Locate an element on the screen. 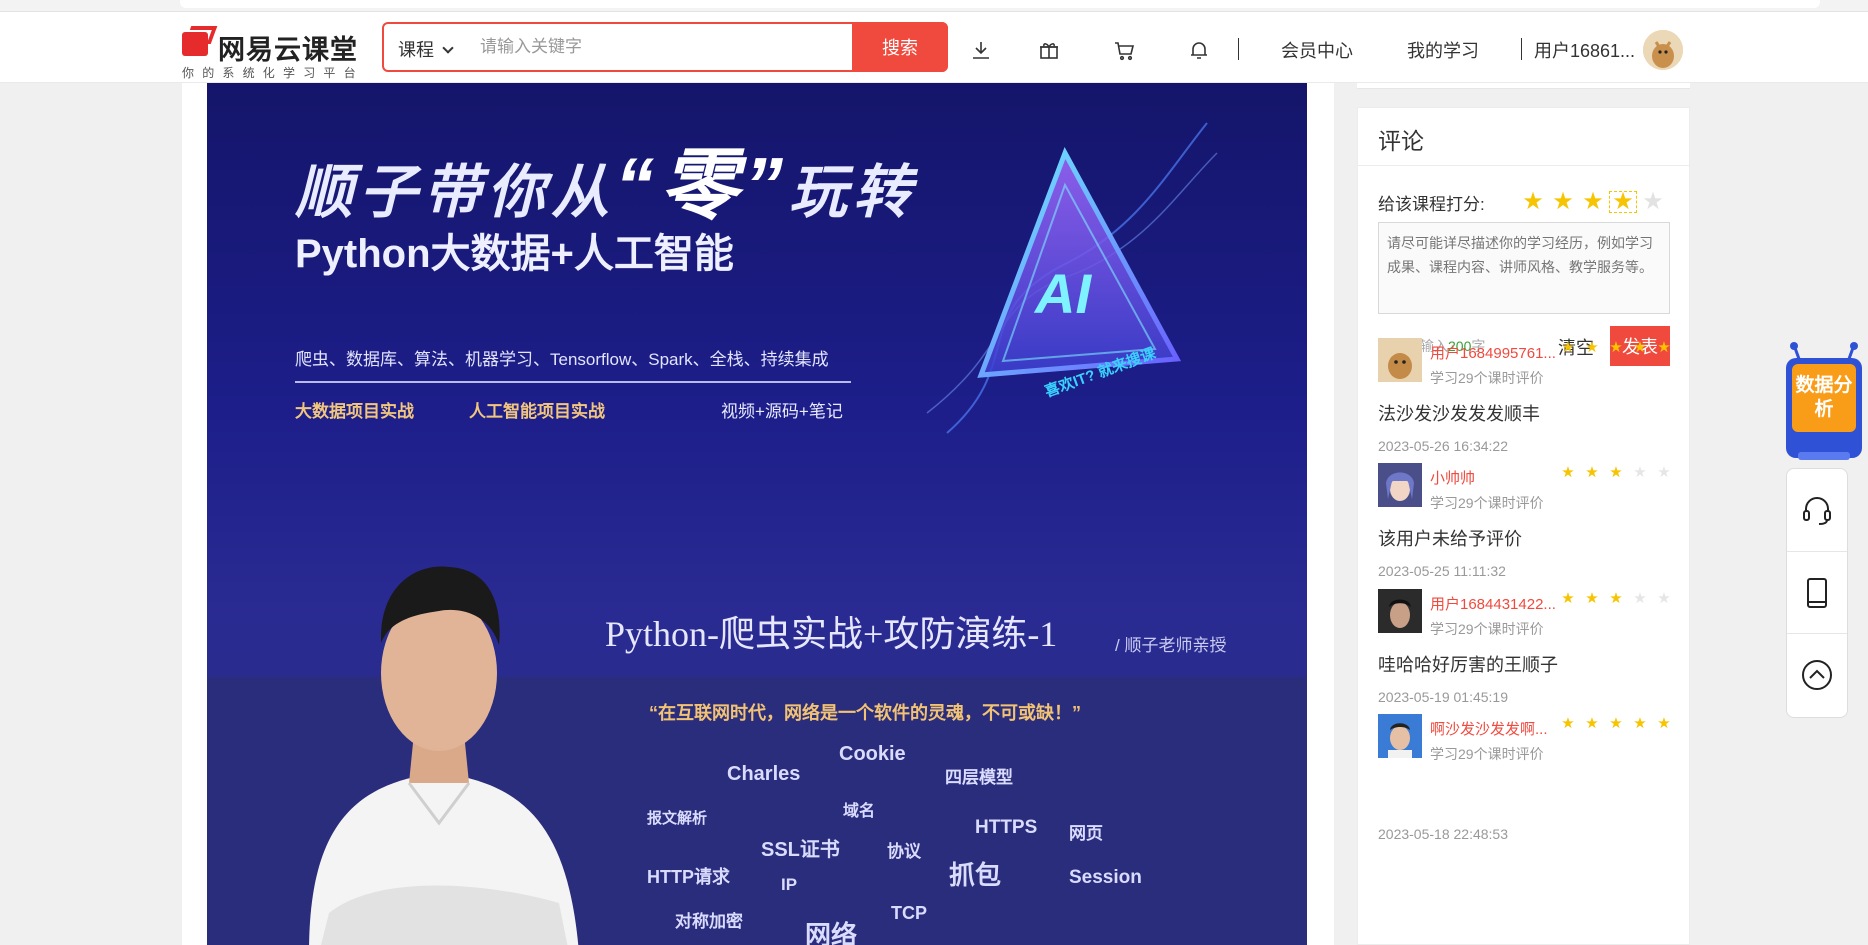  browser-strip is located at coordinates (934, 6).